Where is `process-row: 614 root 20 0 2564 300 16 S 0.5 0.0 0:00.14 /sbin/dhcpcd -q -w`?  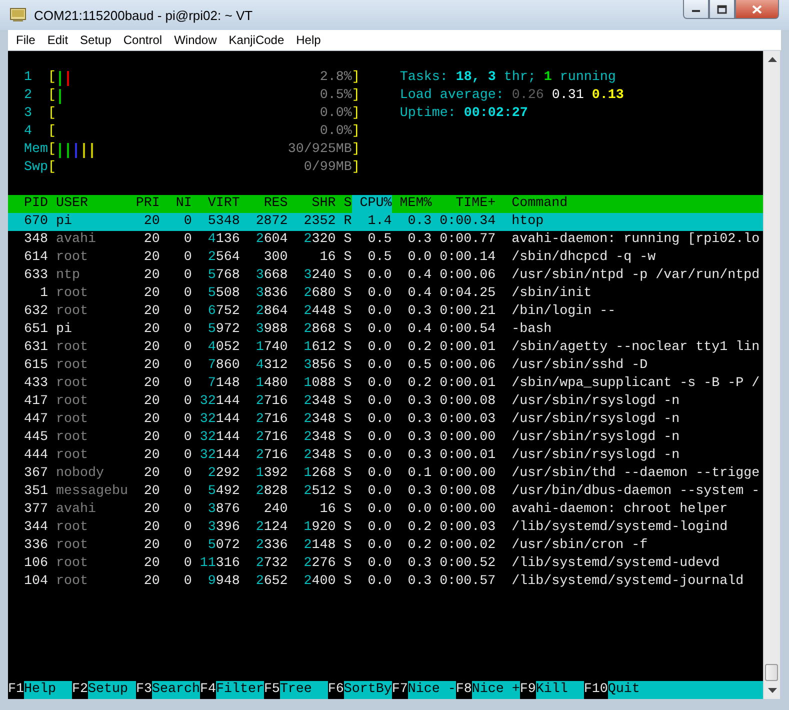
process-row: 614 root 20 0 2564 300 16 S 0.5 0.0 0:00.14 /sbin/dhcpcd -q -w is located at coordinates (385, 258).